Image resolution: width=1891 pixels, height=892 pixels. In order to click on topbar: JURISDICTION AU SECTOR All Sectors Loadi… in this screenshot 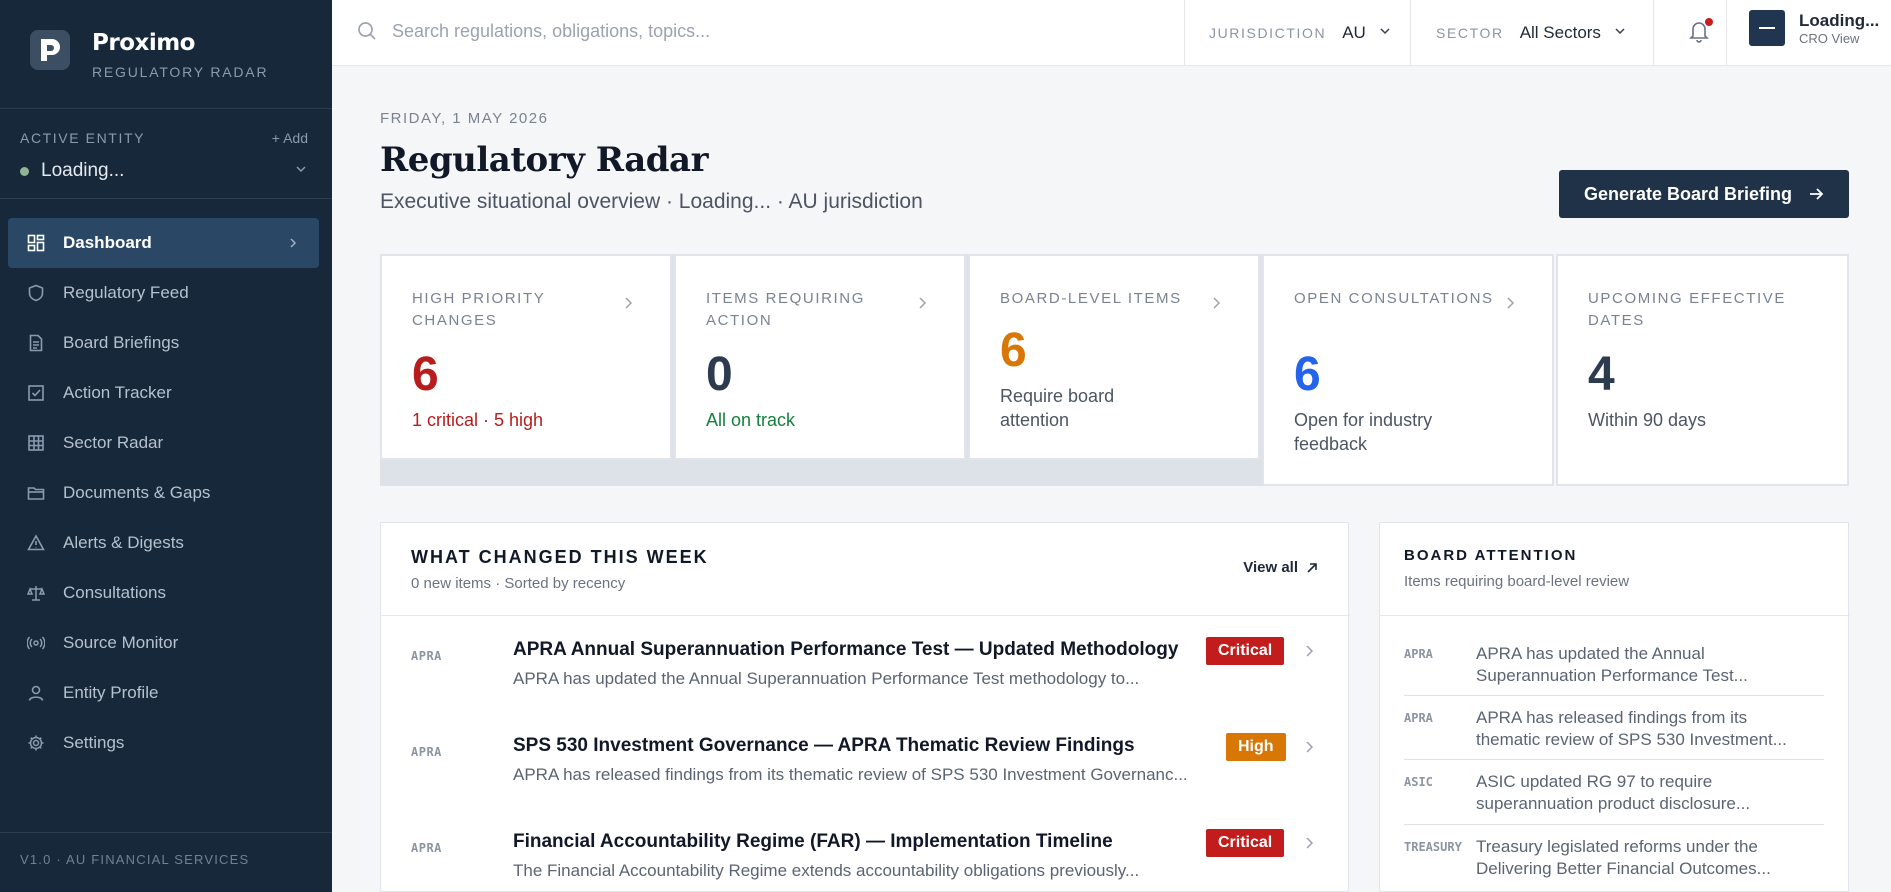, I will do `click(1111, 33)`.